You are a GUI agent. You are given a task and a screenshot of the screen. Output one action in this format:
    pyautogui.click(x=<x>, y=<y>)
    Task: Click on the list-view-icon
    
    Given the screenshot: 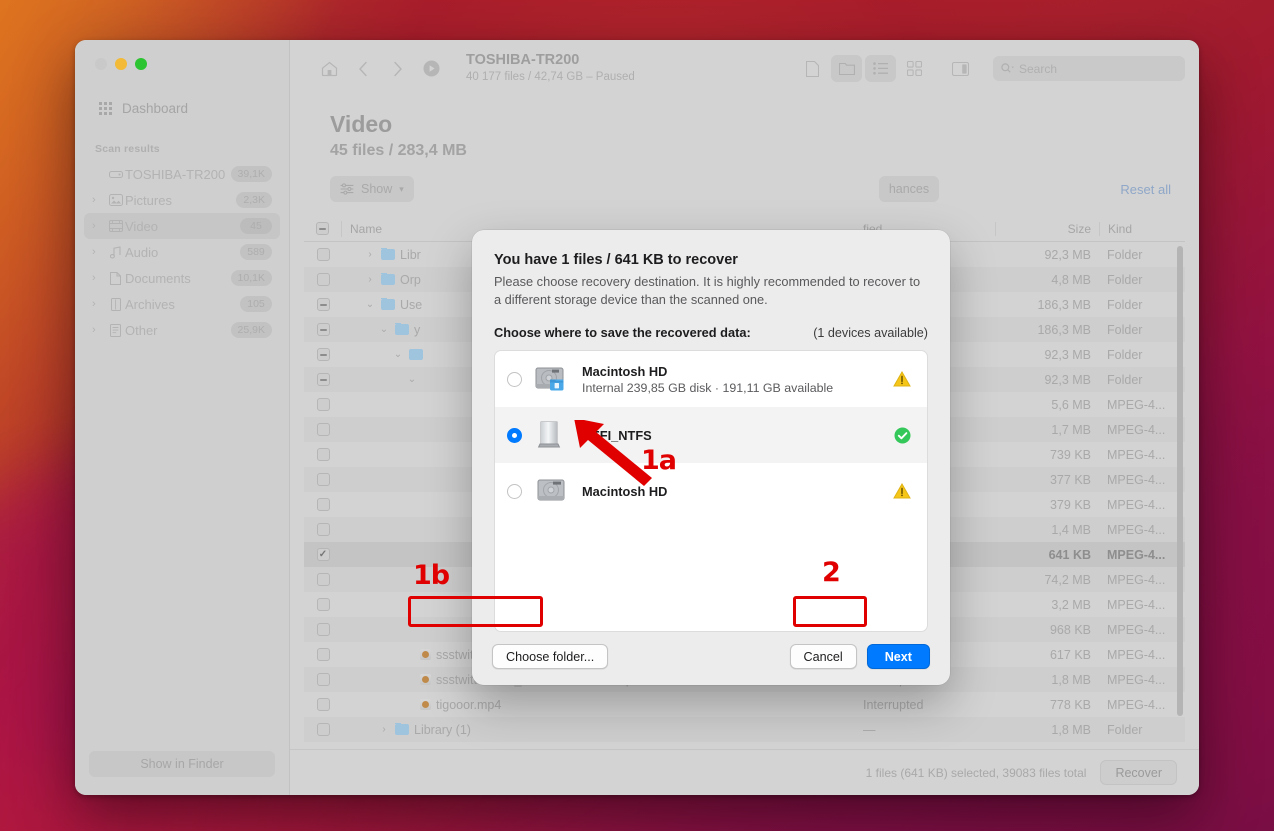 What is the action you would take?
    pyautogui.click(x=880, y=68)
    